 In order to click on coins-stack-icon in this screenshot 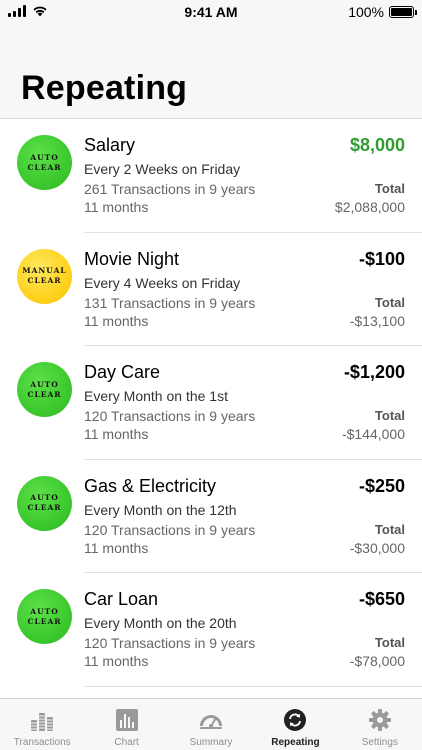, I will do `click(42, 720)`.